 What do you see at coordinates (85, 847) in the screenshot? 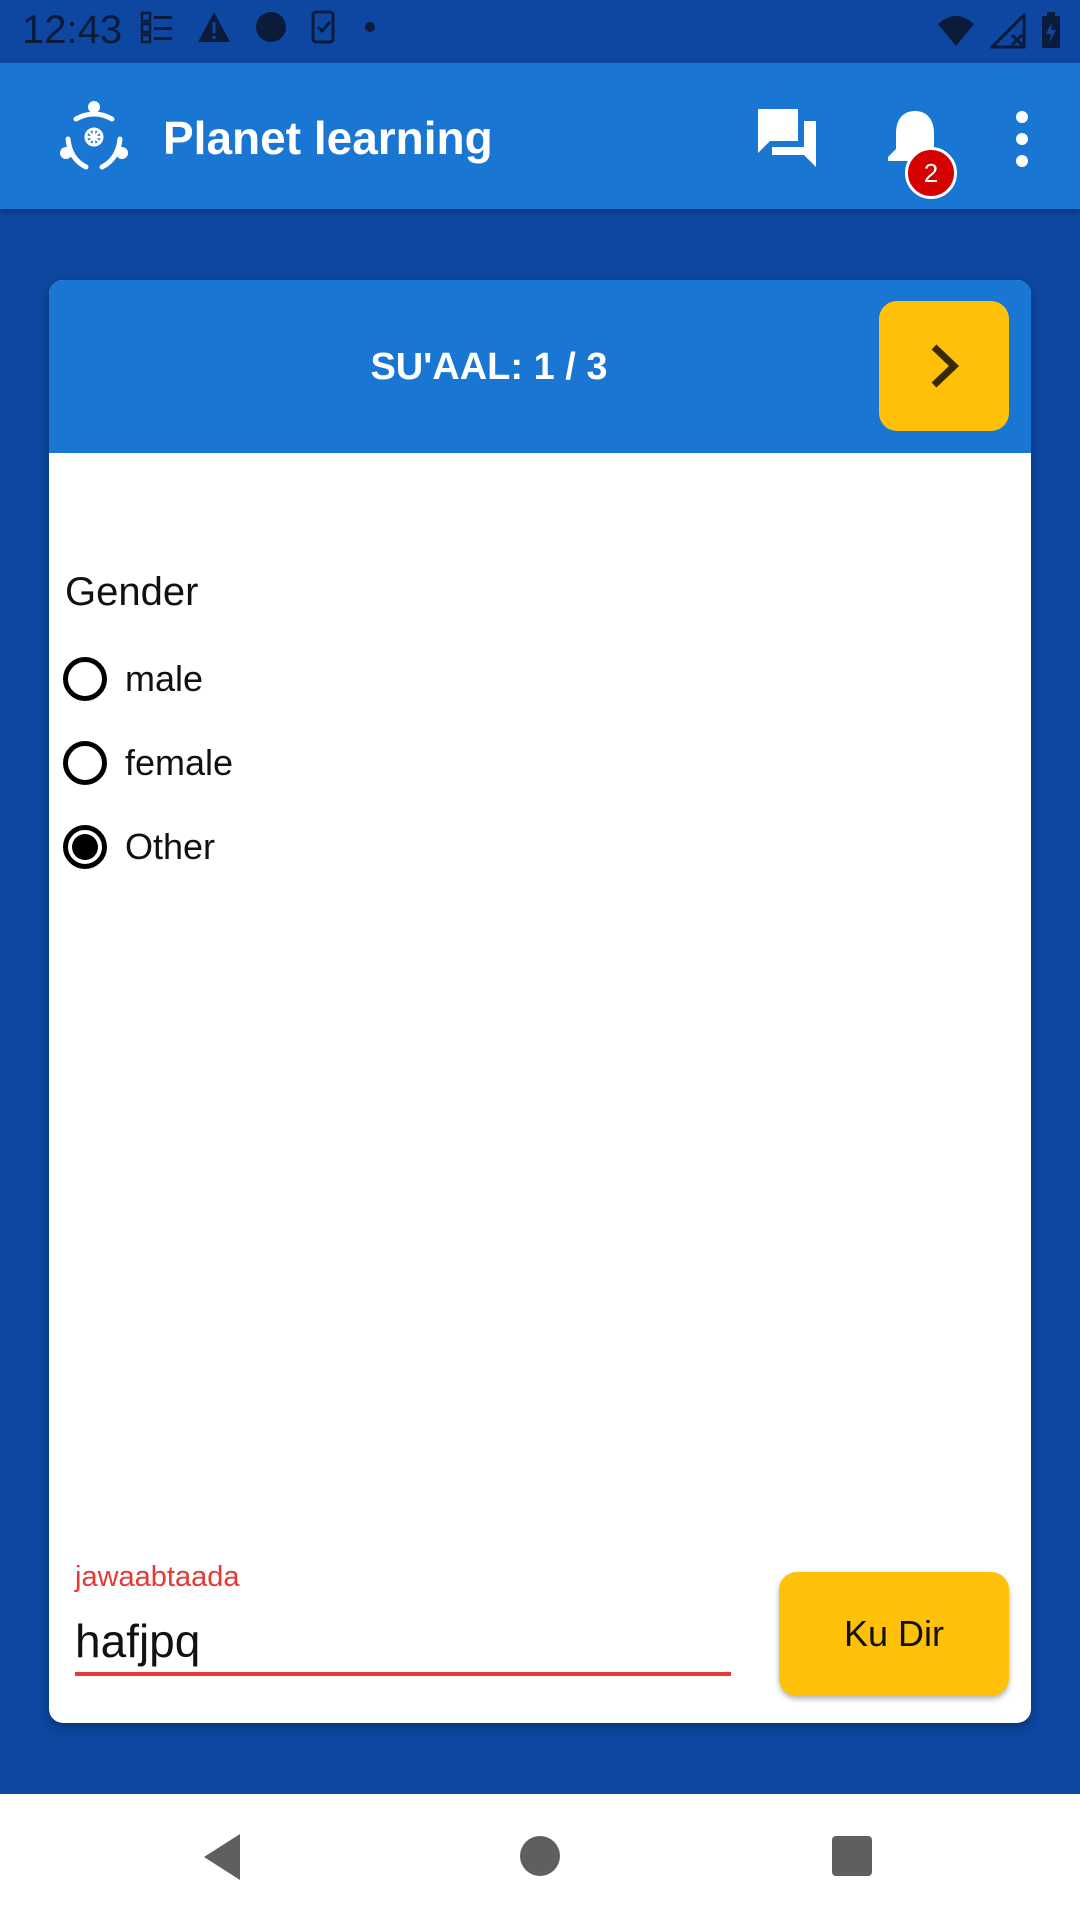
I see `radio-other` at bounding box center [85, 847].